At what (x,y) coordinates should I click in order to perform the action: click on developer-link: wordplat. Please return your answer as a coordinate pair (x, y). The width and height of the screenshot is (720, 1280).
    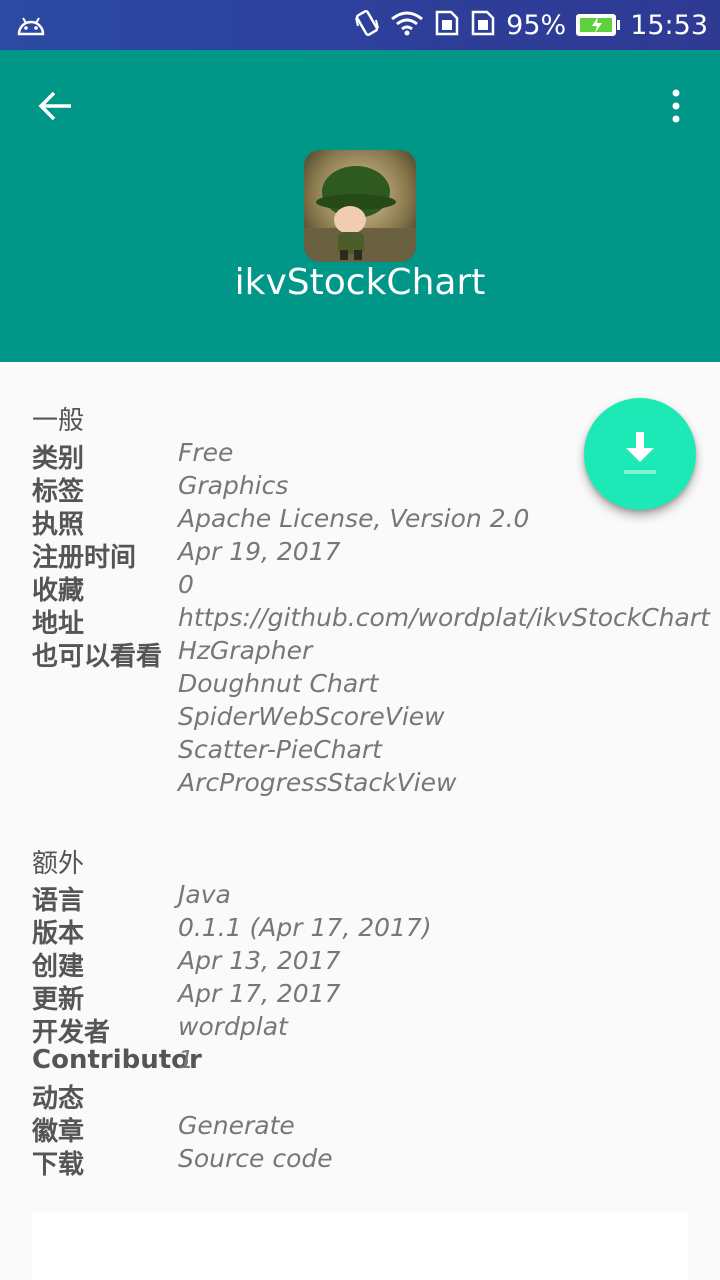
    Looking at the image, I should click on (233, 1026).